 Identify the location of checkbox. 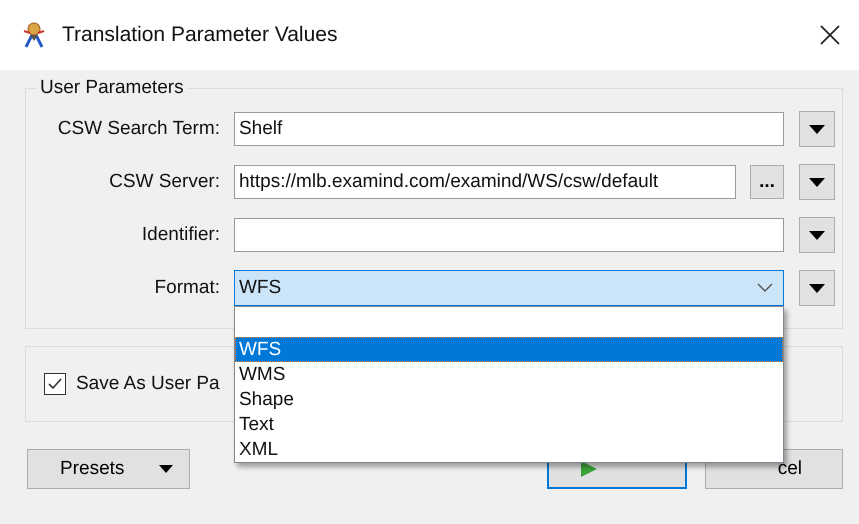
(55, 384).